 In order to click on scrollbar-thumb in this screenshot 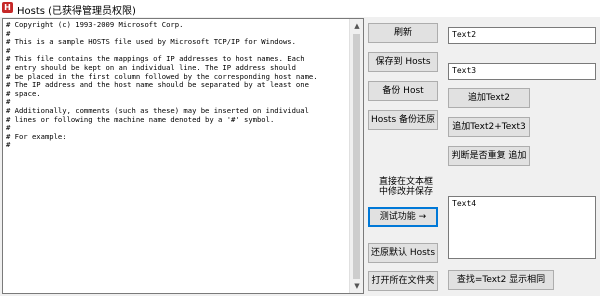, I will do `click(356, 156)`.